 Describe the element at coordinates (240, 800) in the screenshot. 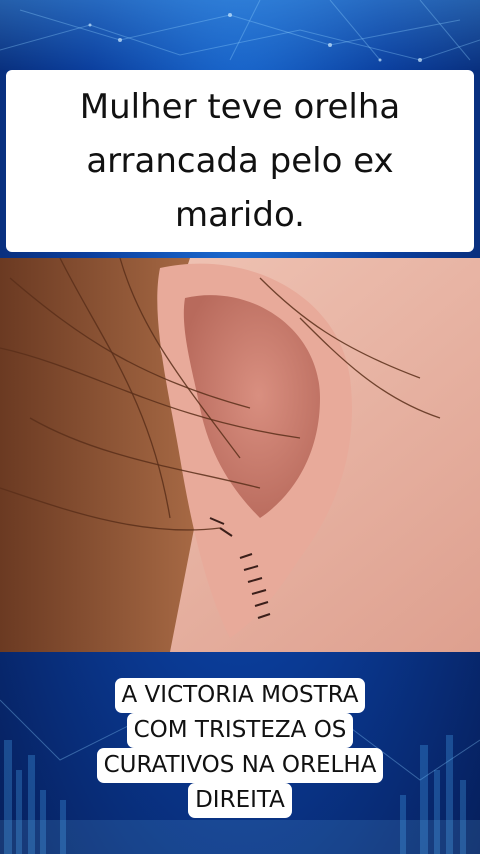

I see `caption-line-4: DIREITA` at that location.